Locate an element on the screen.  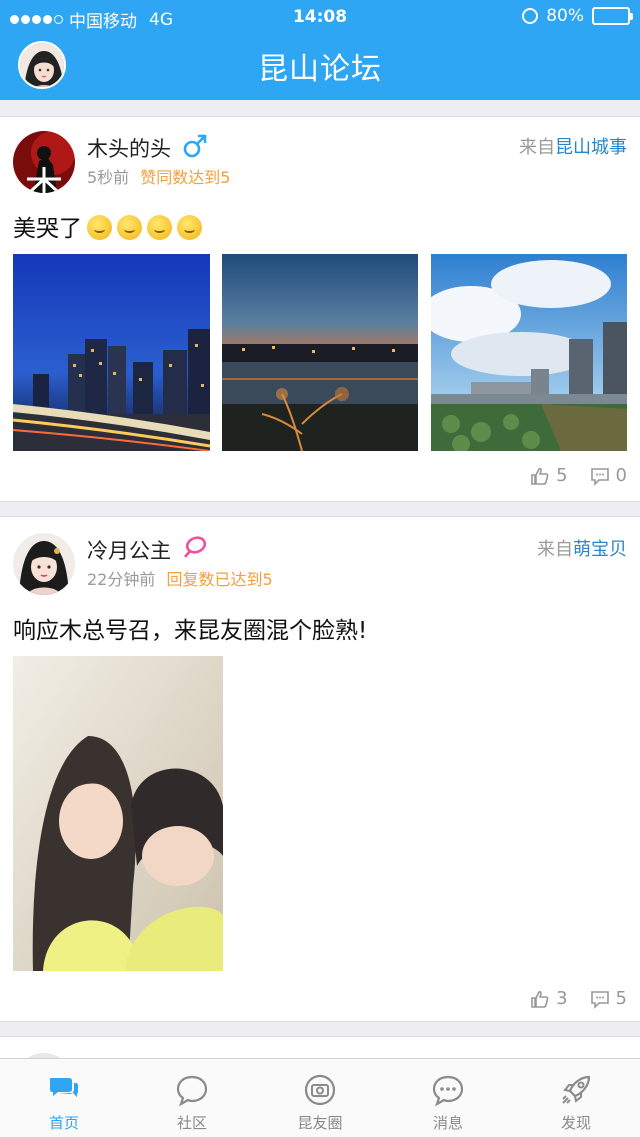
post-actions: 5 0 is located at coordinates (578, 475).